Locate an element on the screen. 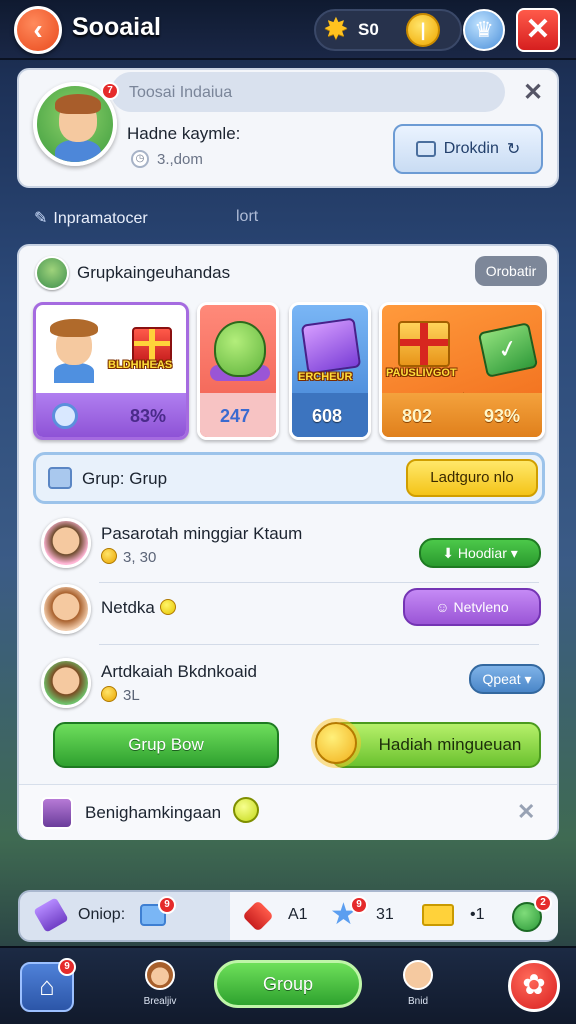 Image resolution: width=576 pixels, height=1024 pixels. close-button: ✕ is located at coordinates (538, 30).